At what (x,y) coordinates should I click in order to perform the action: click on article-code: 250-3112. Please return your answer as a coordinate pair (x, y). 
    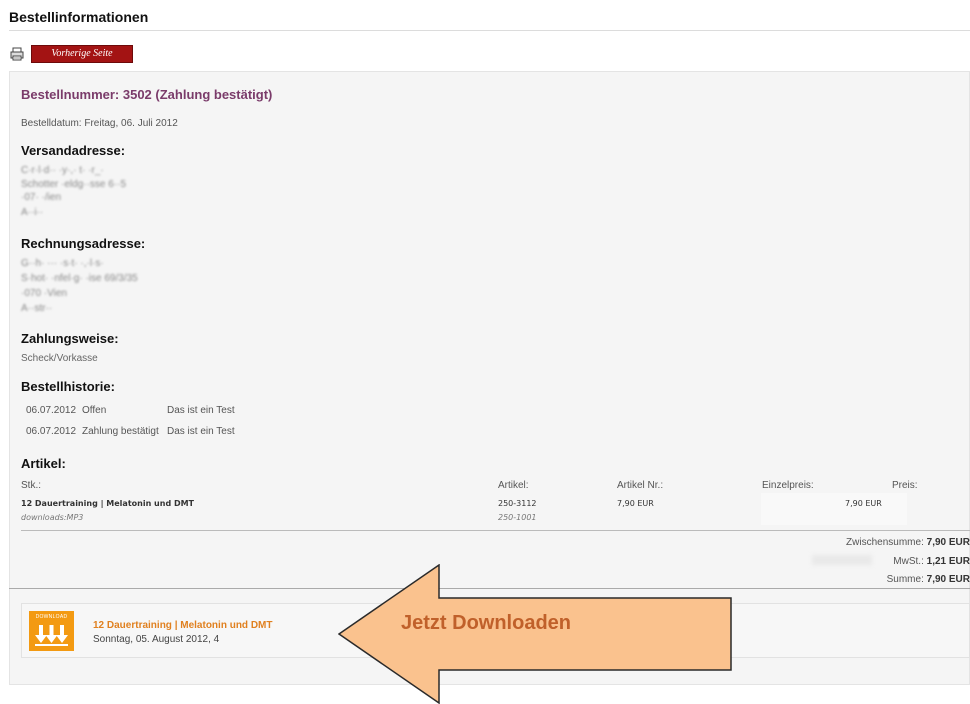
    Looking at the image, I should click on (517, 503).